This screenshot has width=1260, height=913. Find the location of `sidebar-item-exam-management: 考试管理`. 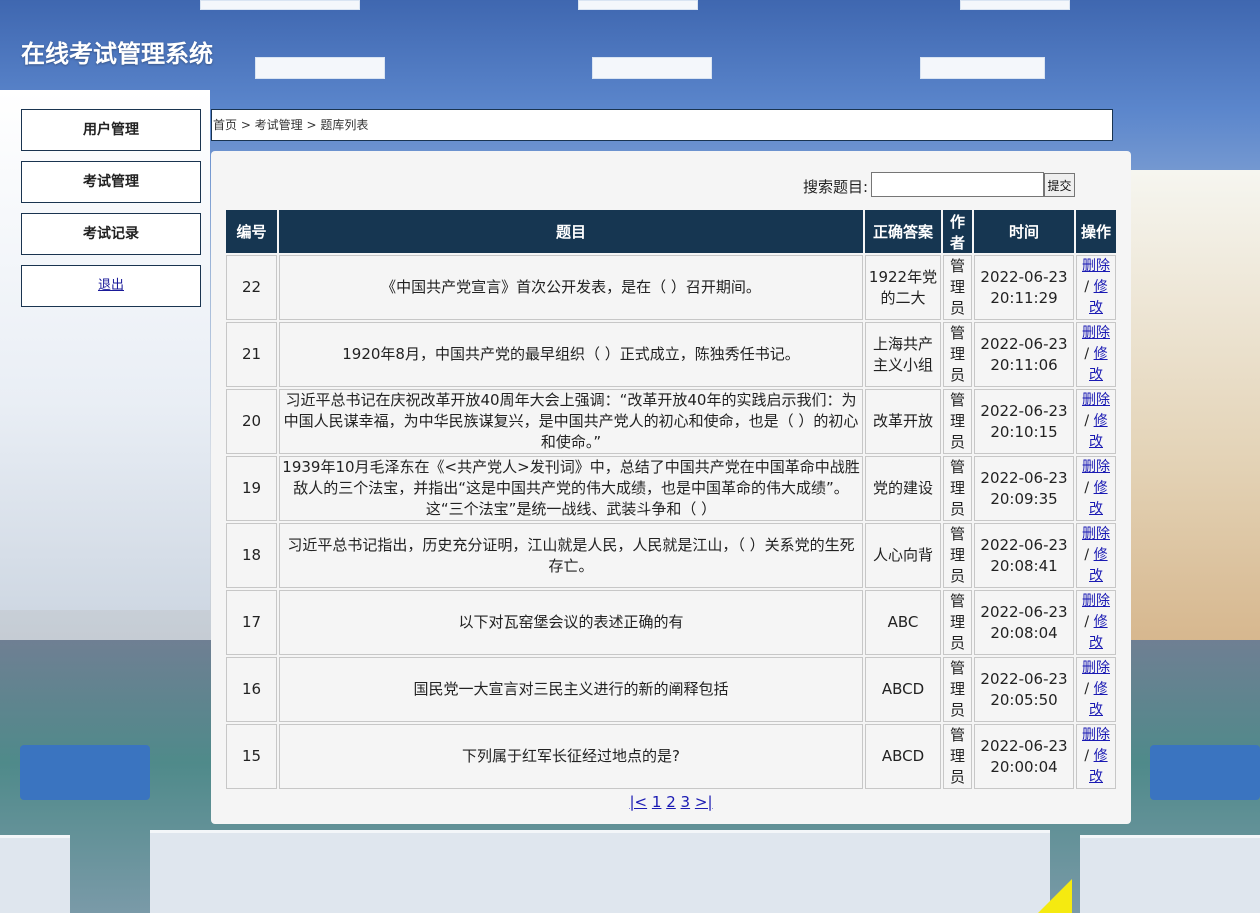

sidebar-item-exam-management: 考试管理 is located at coordinates (111, 182).